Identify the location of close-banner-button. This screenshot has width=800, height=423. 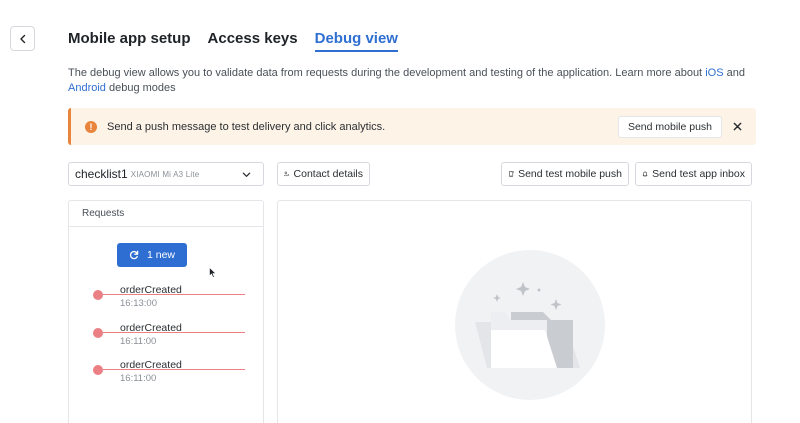
(737, 126).